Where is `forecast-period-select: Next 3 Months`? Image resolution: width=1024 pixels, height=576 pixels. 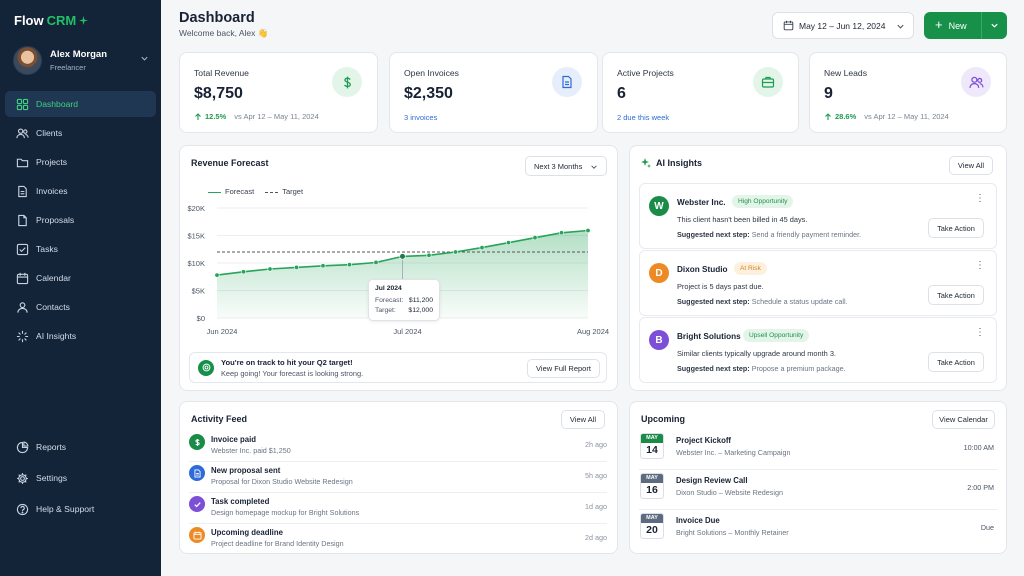
forecast-period-select: Next 3 Months is located at coordinates (566, 166).